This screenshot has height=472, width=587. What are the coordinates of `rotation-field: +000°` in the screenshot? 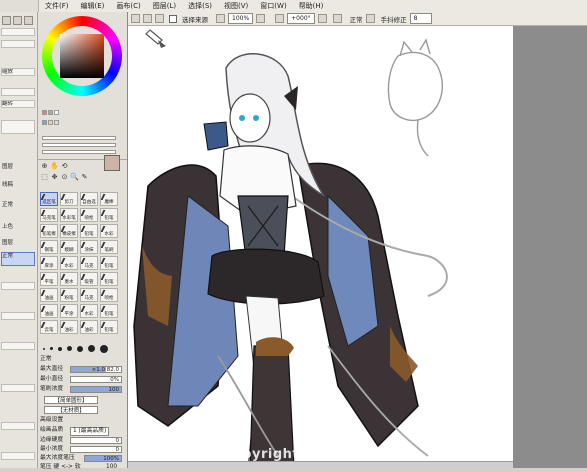 It's located at (301, 18).